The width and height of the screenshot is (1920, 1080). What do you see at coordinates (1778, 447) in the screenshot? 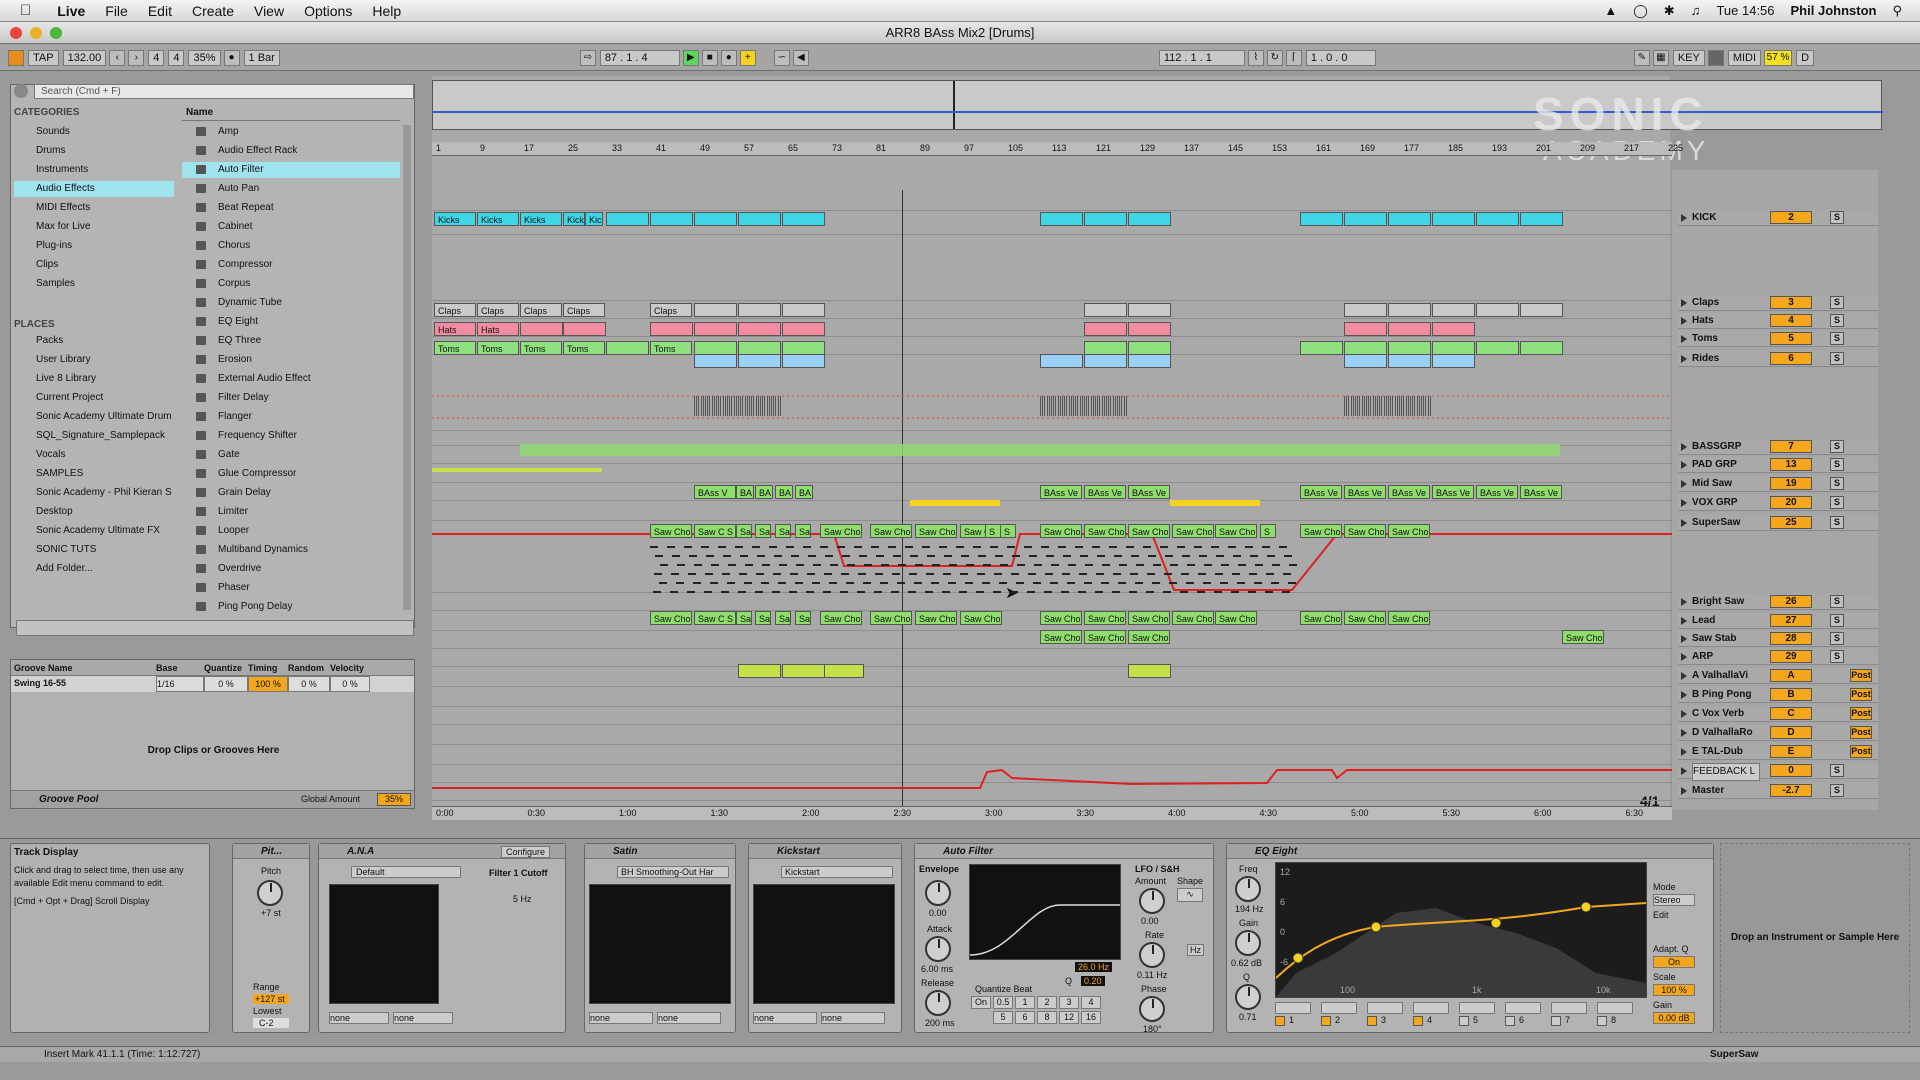
I see `track-header: BASSGRP 7 S` at bounding box center [1778, 447].